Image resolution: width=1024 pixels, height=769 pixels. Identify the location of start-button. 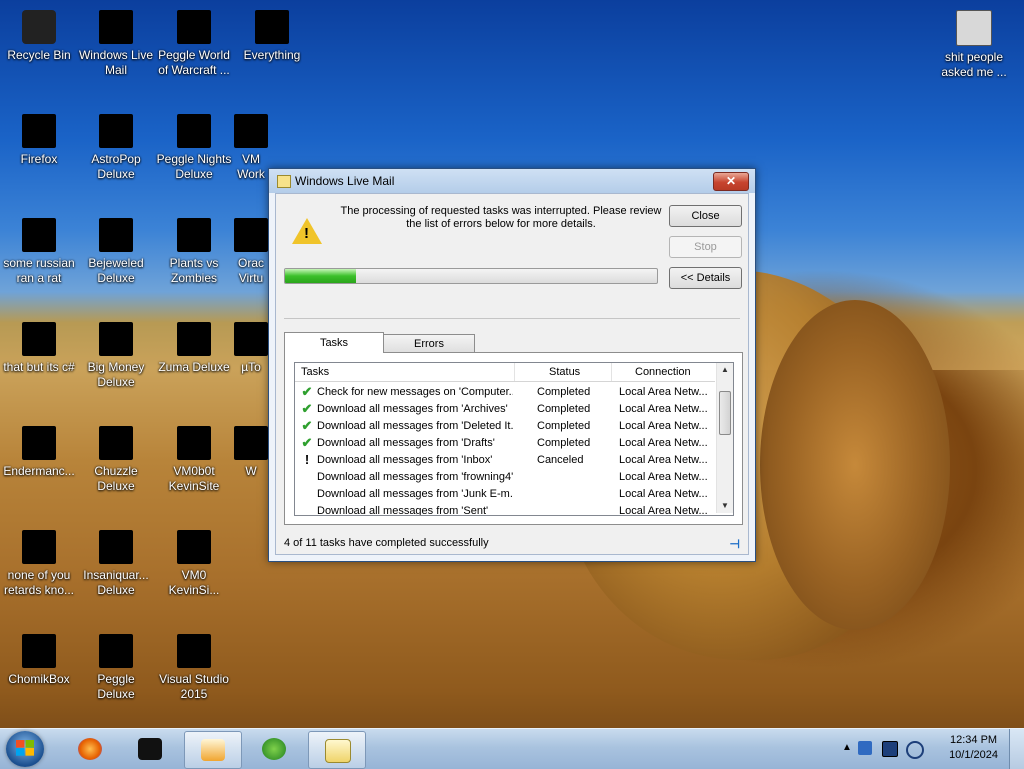
(25, 749).